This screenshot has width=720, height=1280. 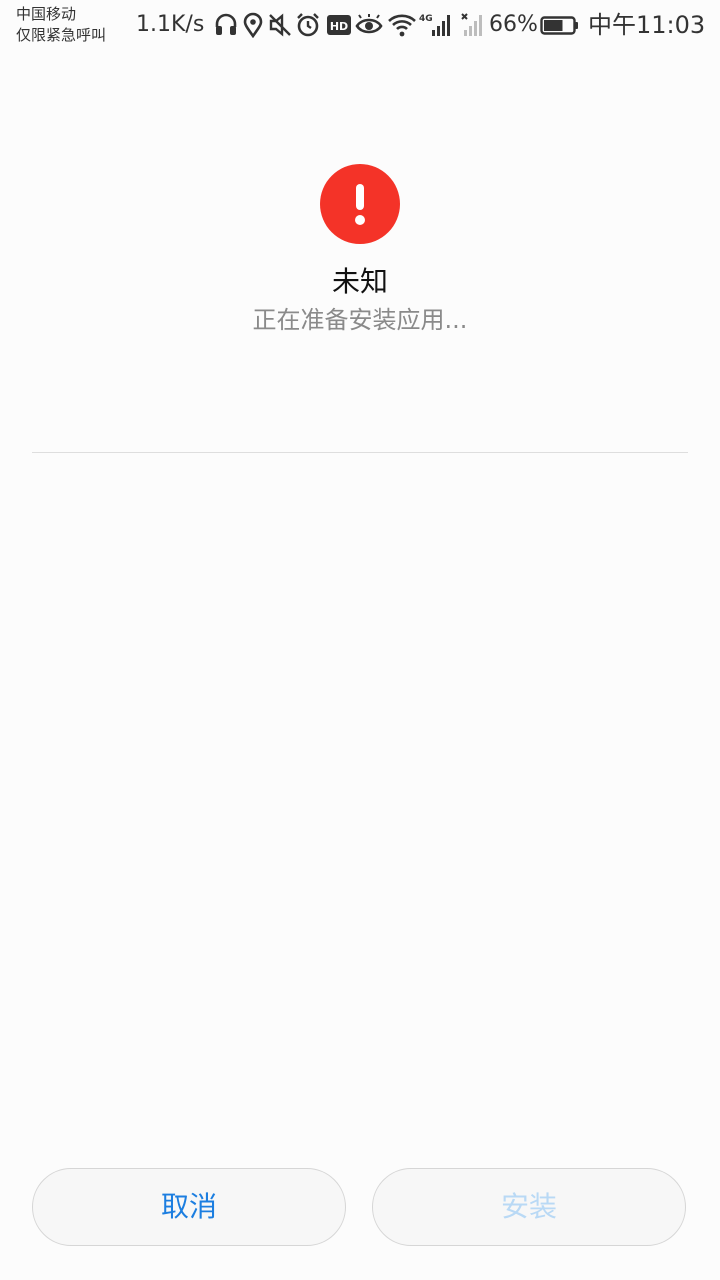 What do you see at coordinates (61, 25) in the screenshot?
I see `carrier-info: 中国移动 仅限紧急呼叫` at bounding box center [61, 25].